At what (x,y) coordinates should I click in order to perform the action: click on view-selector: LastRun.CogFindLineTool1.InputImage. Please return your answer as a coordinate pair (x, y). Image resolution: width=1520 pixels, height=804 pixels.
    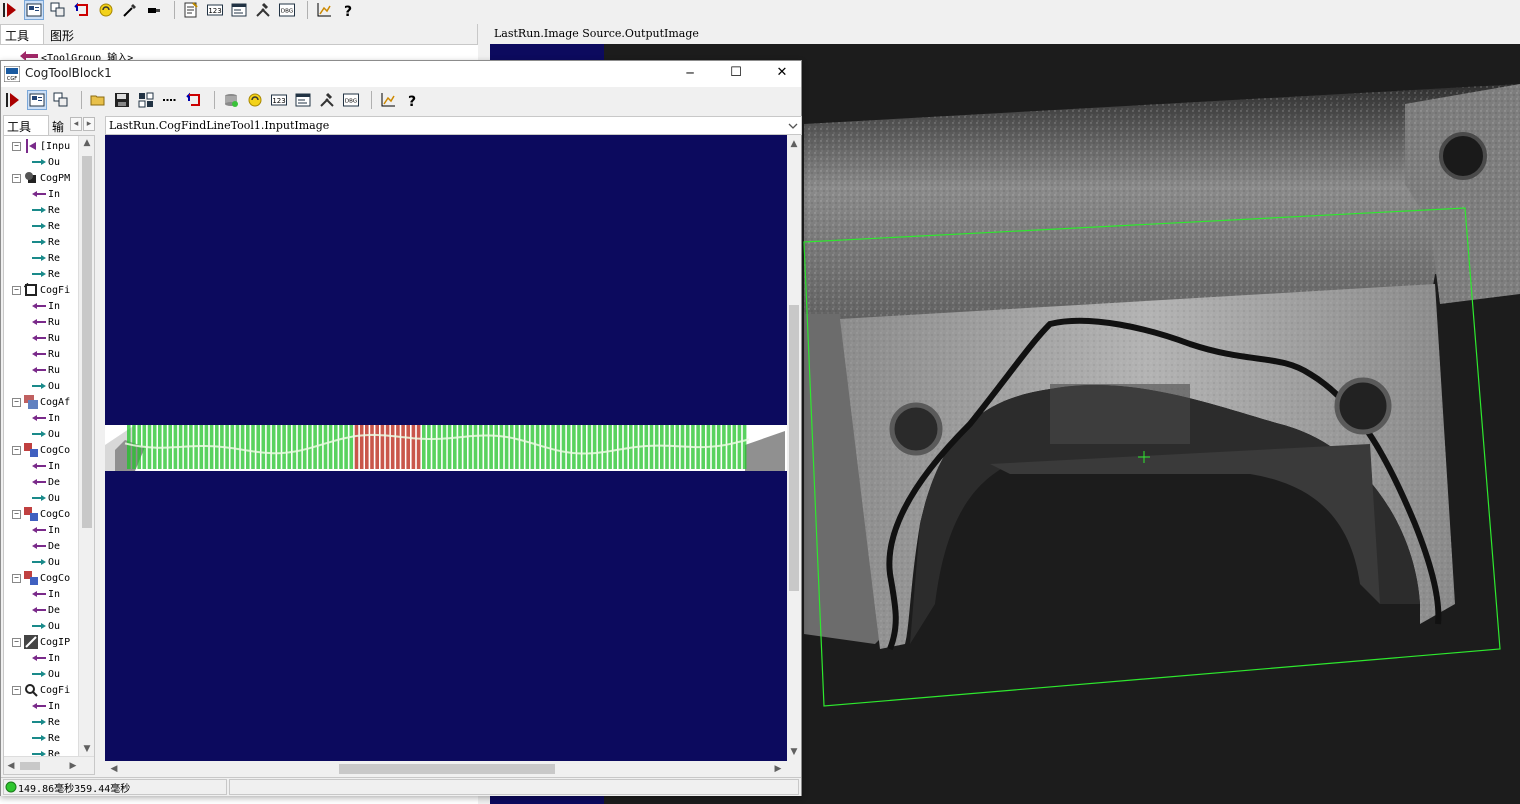
    Looking at the image, I should click on (453, 125).